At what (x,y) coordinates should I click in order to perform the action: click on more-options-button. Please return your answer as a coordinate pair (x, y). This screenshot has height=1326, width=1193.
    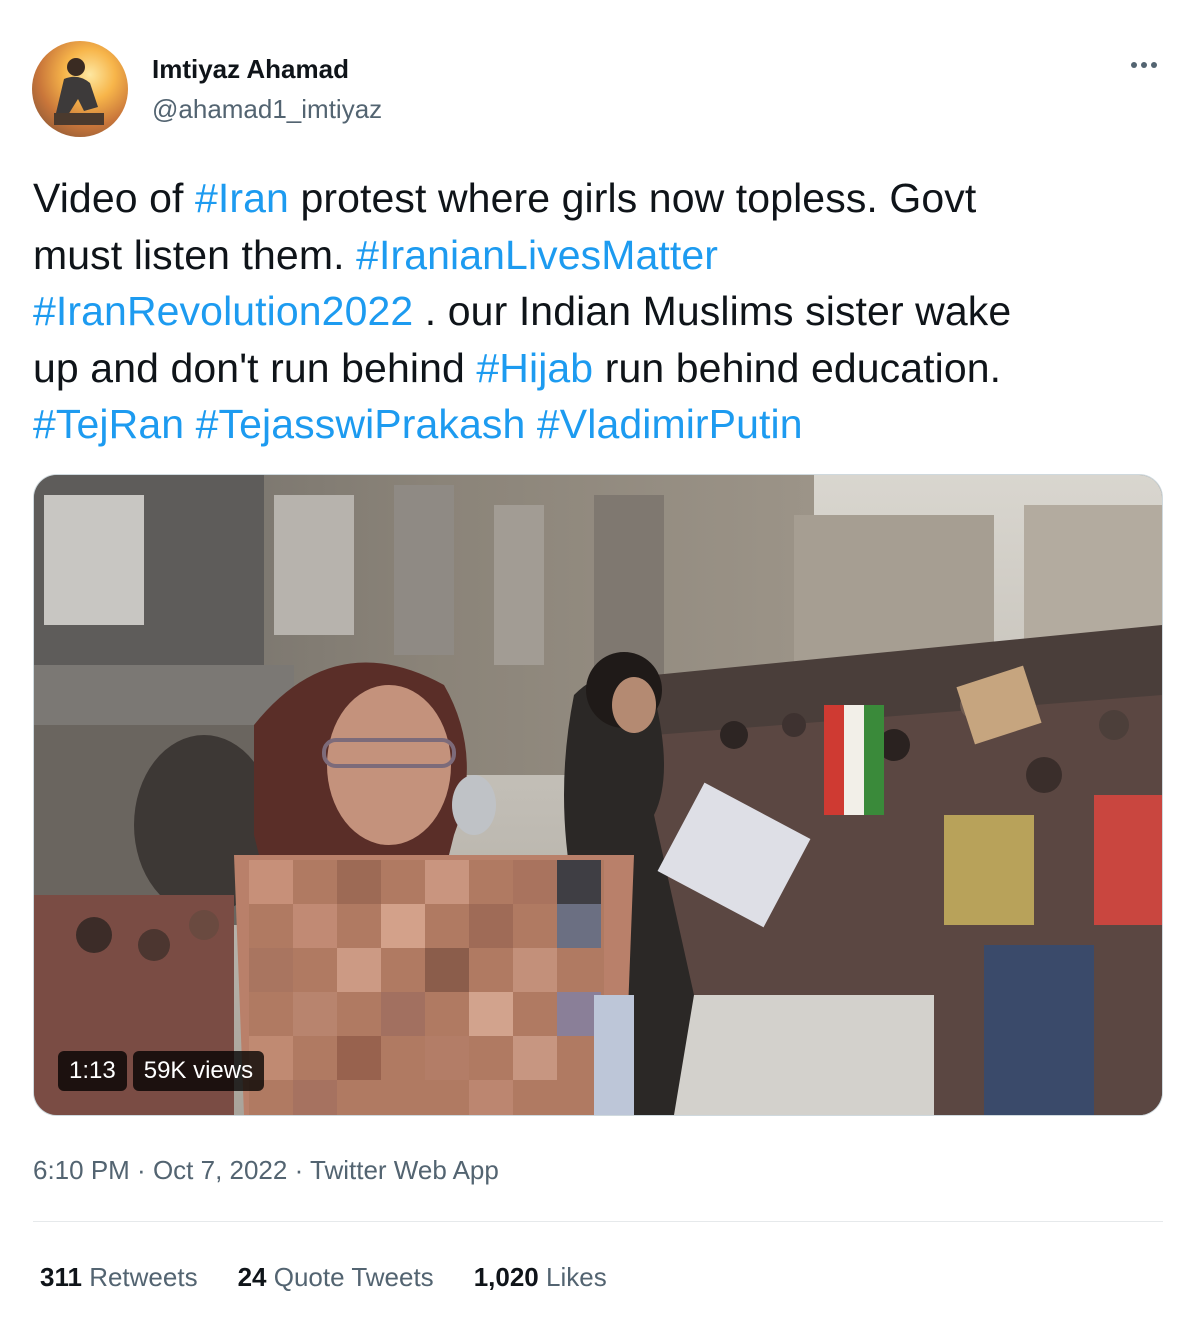
    Looking at the image, I should click on (1144, 65).